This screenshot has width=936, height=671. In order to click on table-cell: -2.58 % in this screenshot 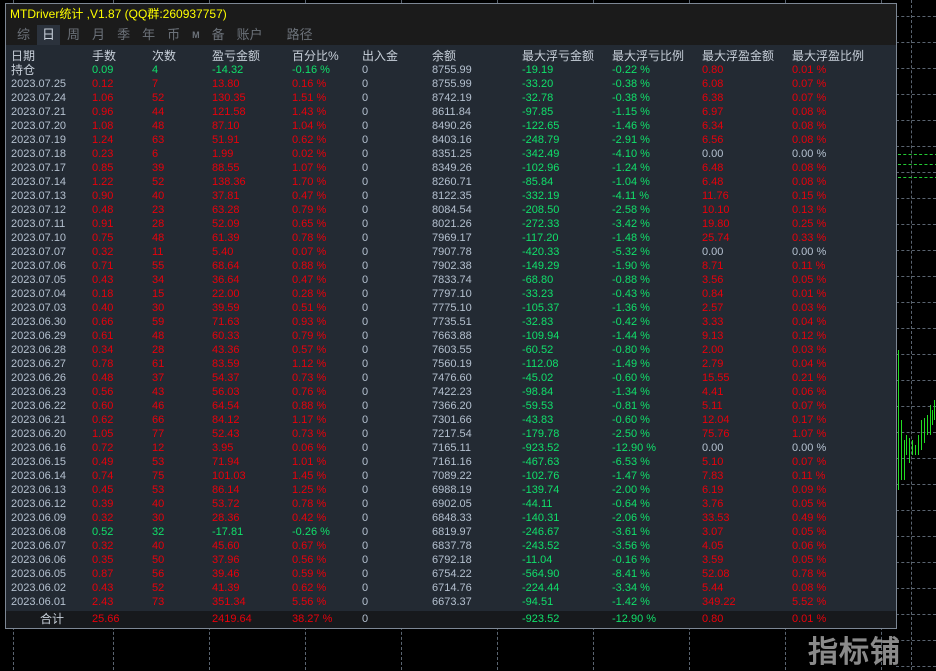, I will do `click(631, 210)`.